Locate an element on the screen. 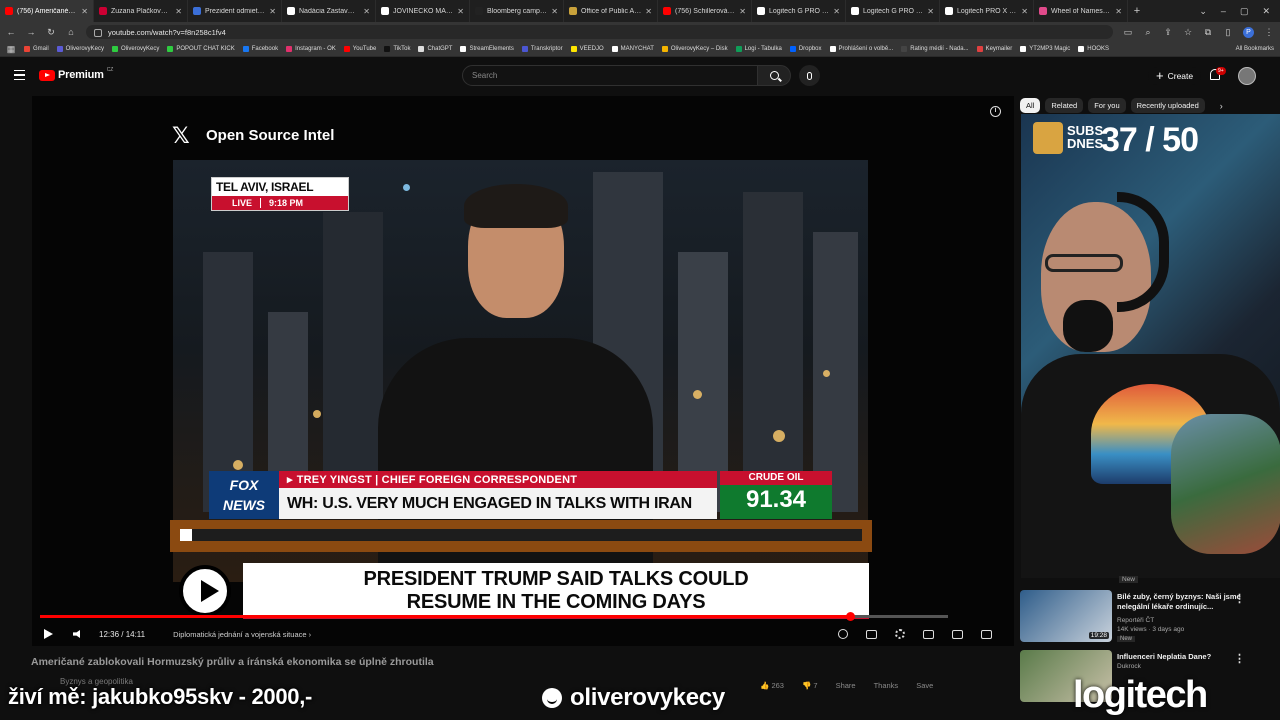 The image size is (1280, 720). back-icon: ← is located at coordinates (11, 32).